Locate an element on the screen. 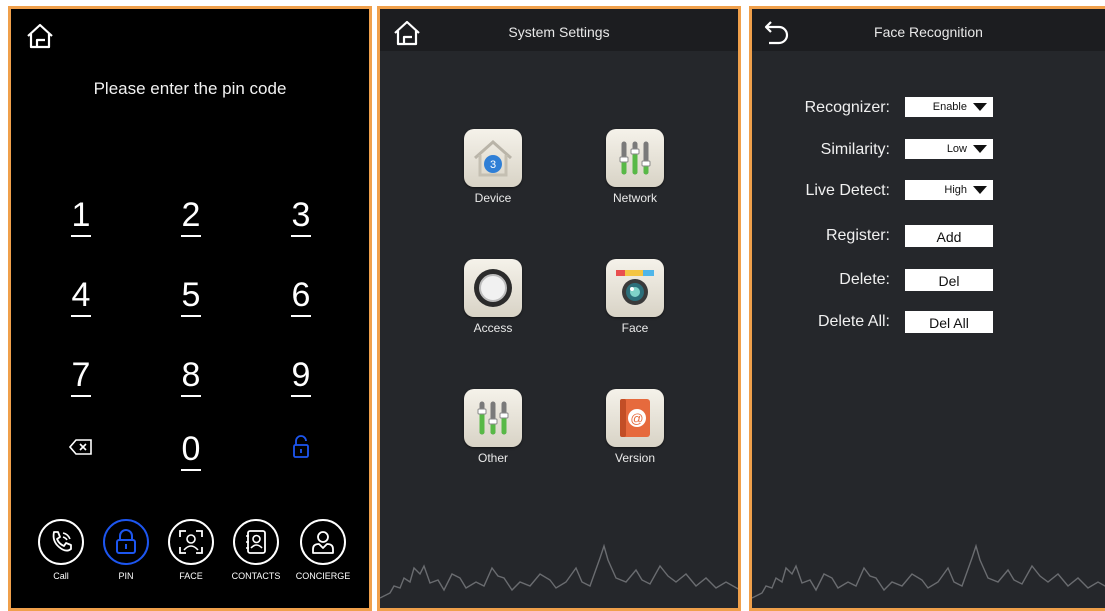 This screenshot has height=611, width=1105. key-5: 5 is located at coordinates (191, 301).